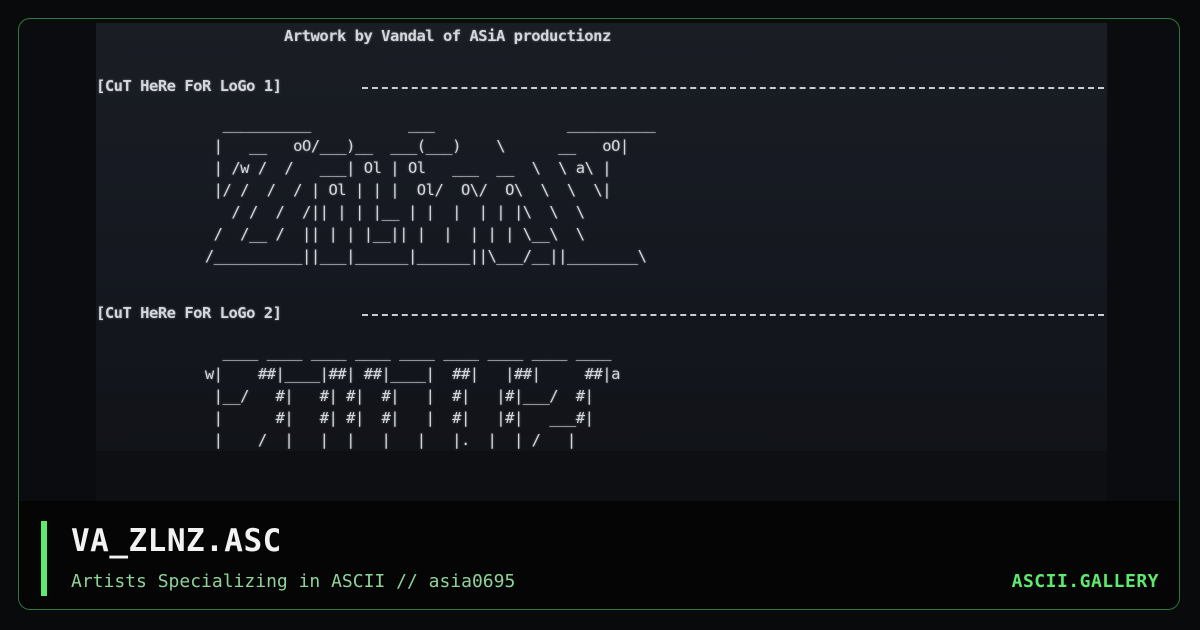 This screenshot has width=1200, height=630. What do you see at coordinates (44, 558) in the screenshot?
I see `accent-bar` at bounding box center [44, 558].